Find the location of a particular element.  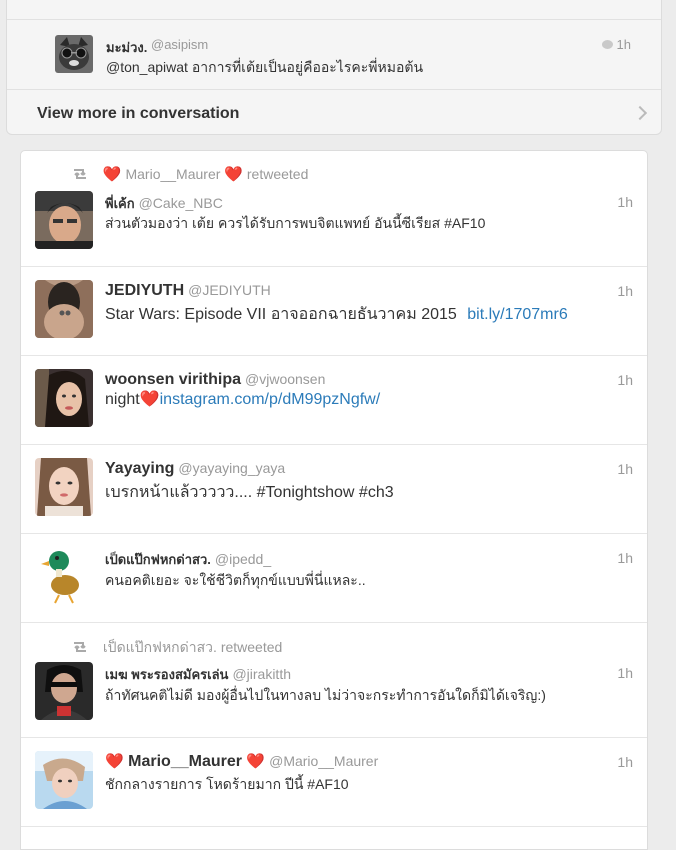

tweet-author-name: เมฆ พระรองสมัครเล่น is located at coordinates (166, 674).